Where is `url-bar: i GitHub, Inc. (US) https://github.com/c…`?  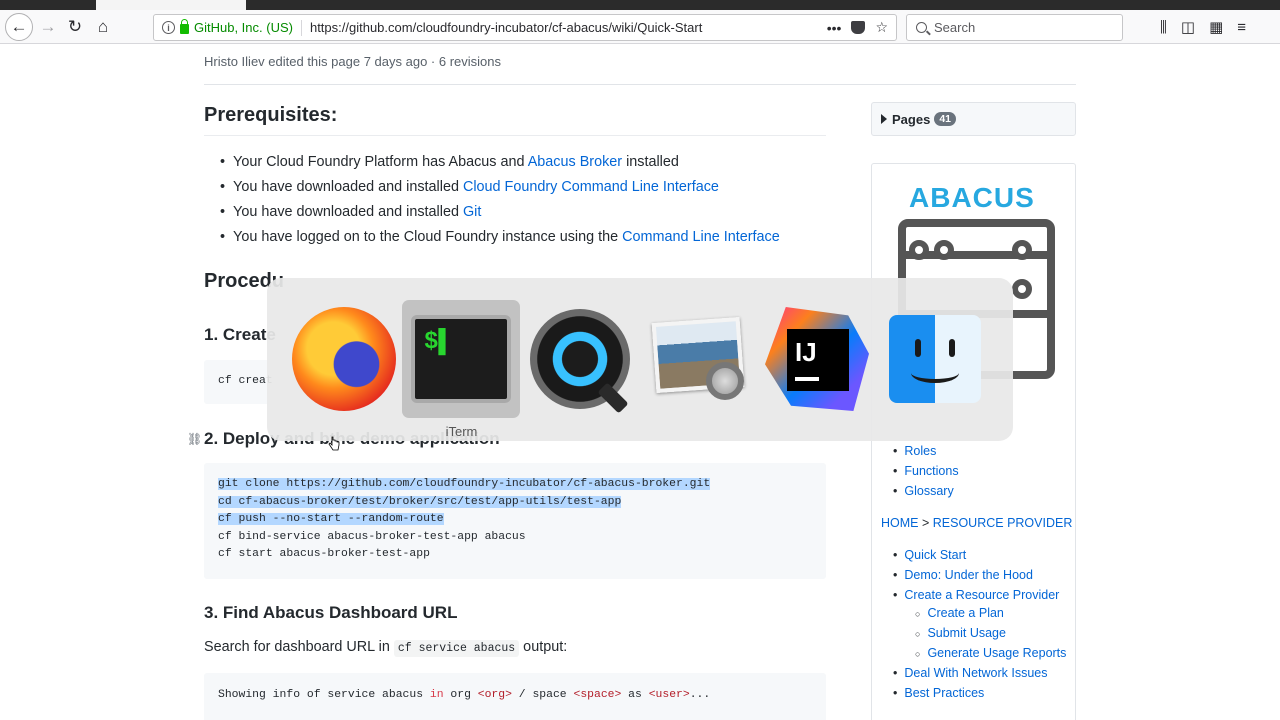 url-bar: i GitHub, Inc. (US) https://github.com/c… is located at coordinates (525, 27).